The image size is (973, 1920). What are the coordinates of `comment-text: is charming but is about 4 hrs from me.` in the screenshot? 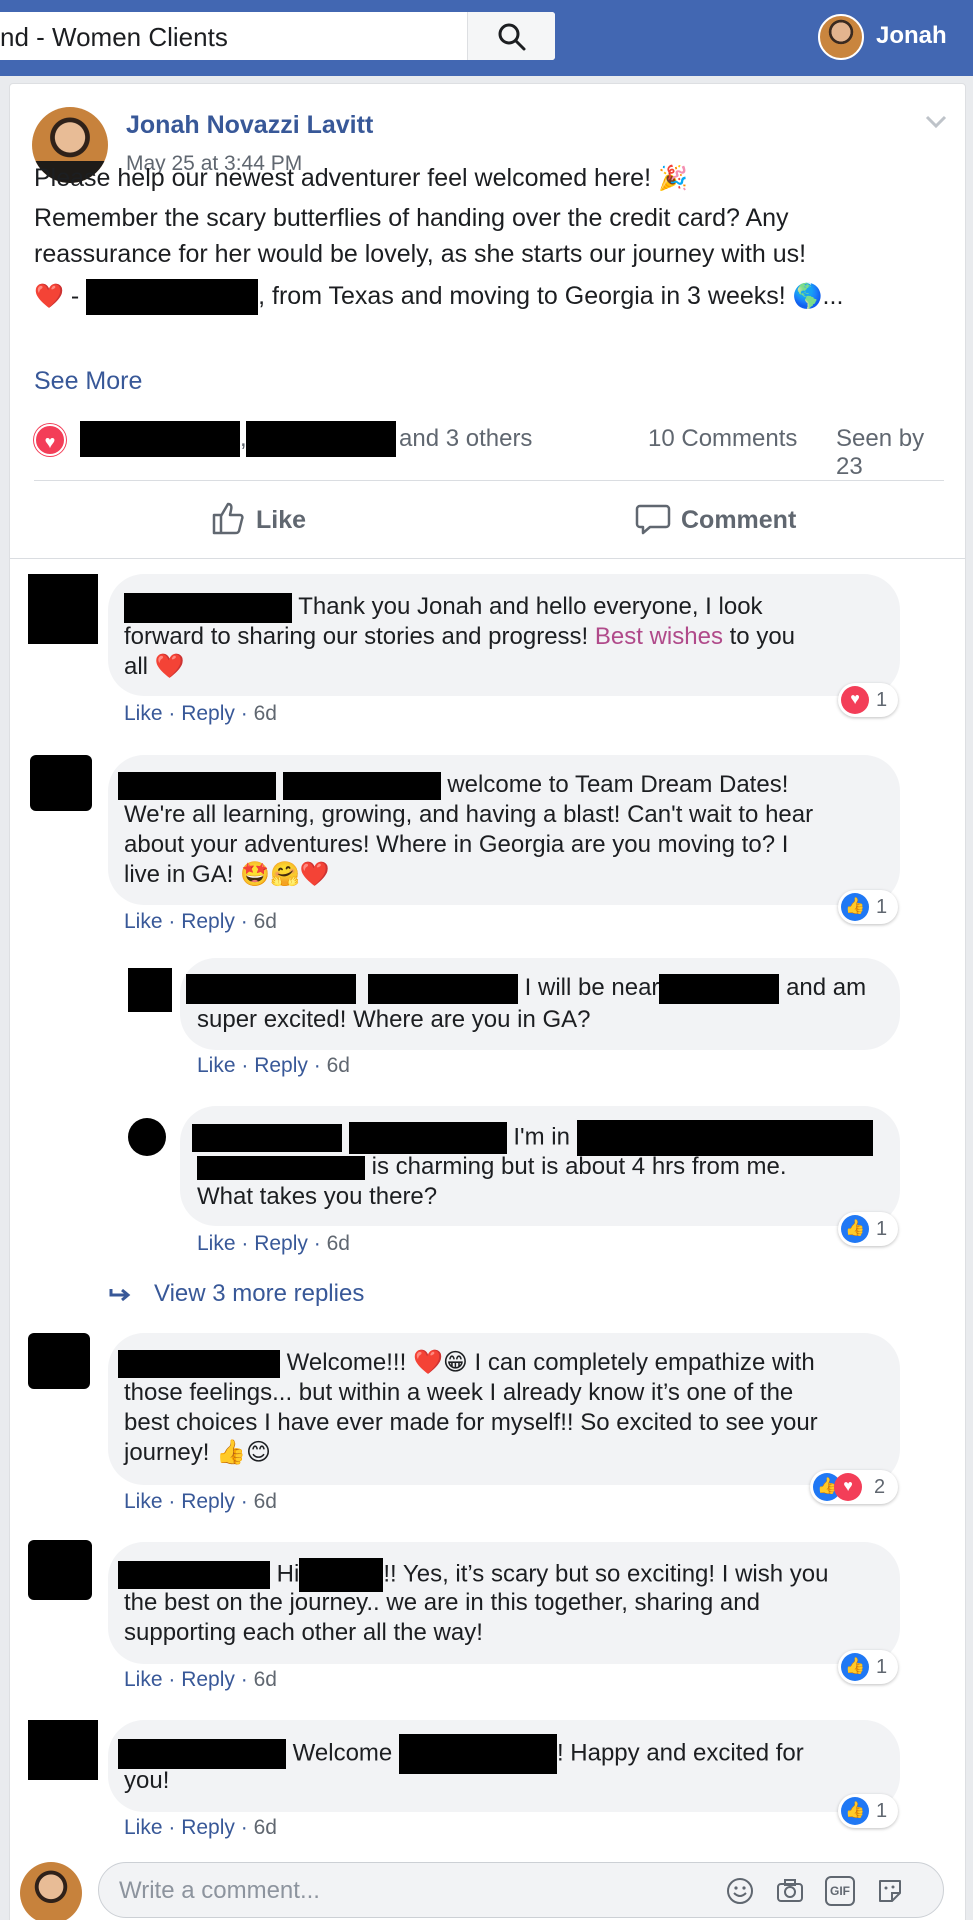 It's located at (579, 1166).